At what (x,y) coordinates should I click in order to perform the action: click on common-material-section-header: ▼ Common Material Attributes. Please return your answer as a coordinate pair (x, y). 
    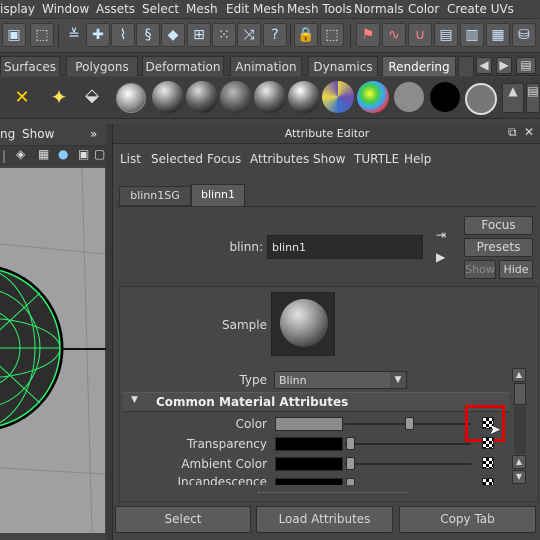
    Looking at the image, I should click on (316, 402).